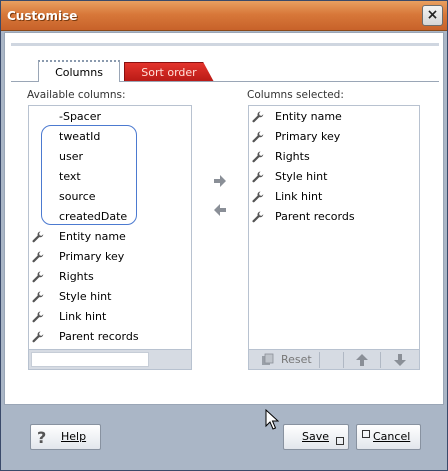 Image resolution: width=448 pixels, height=471 pixels. What do you see at coordinates (392, 436) in the screenshot?
I see `cancel-button-label: Cancel` at bounding box center [392, 436].